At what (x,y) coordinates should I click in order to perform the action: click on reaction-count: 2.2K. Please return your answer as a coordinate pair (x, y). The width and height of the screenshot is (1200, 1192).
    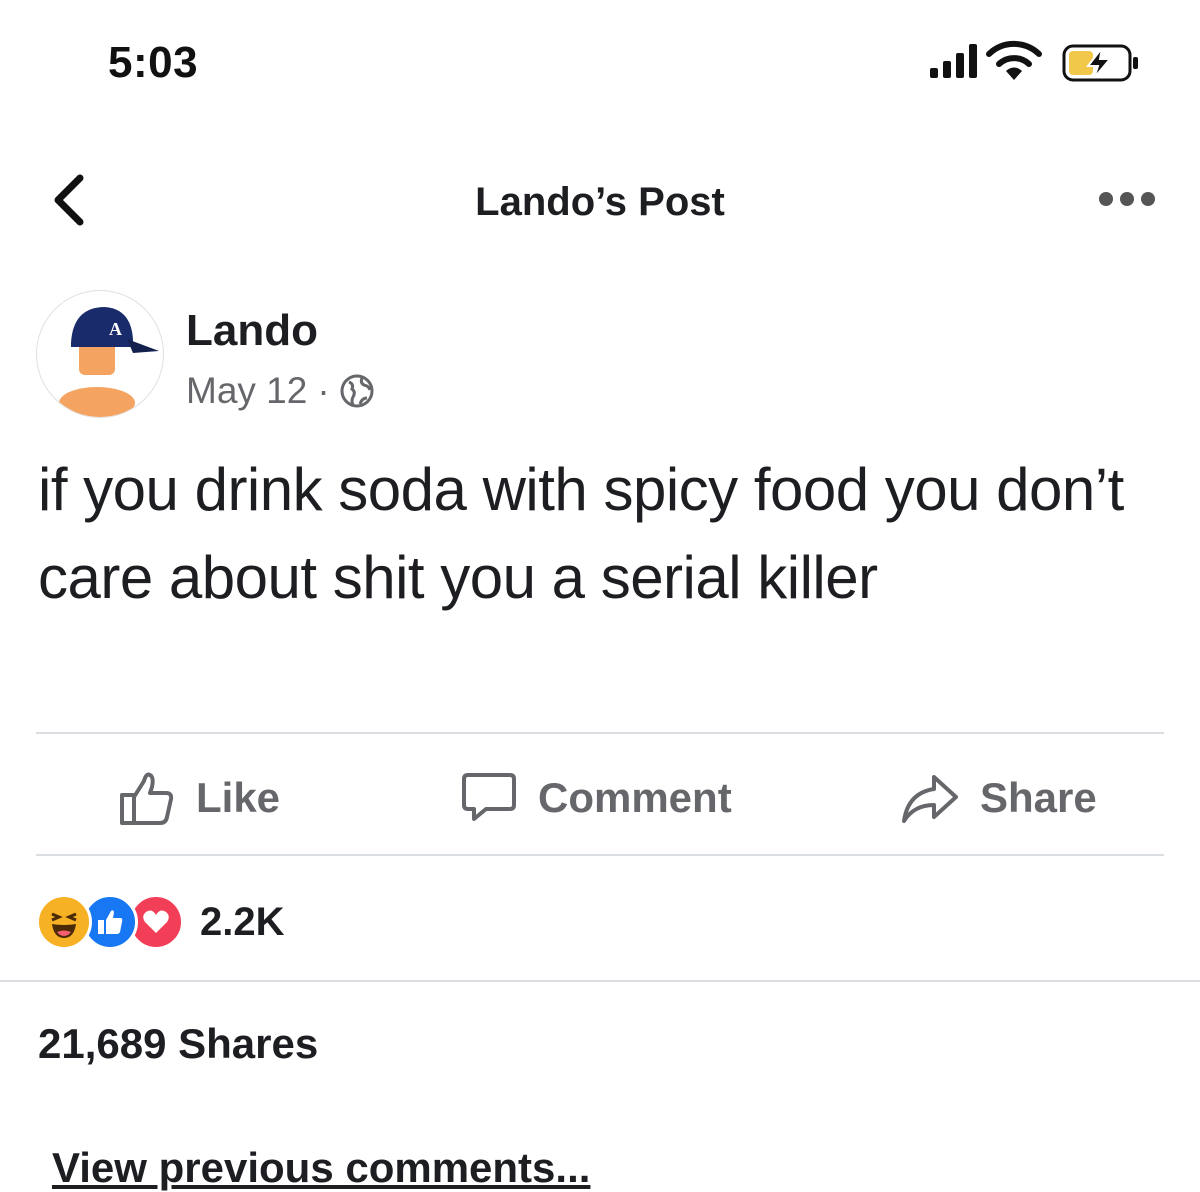
    Looking at the image, I should click on (242, 921).